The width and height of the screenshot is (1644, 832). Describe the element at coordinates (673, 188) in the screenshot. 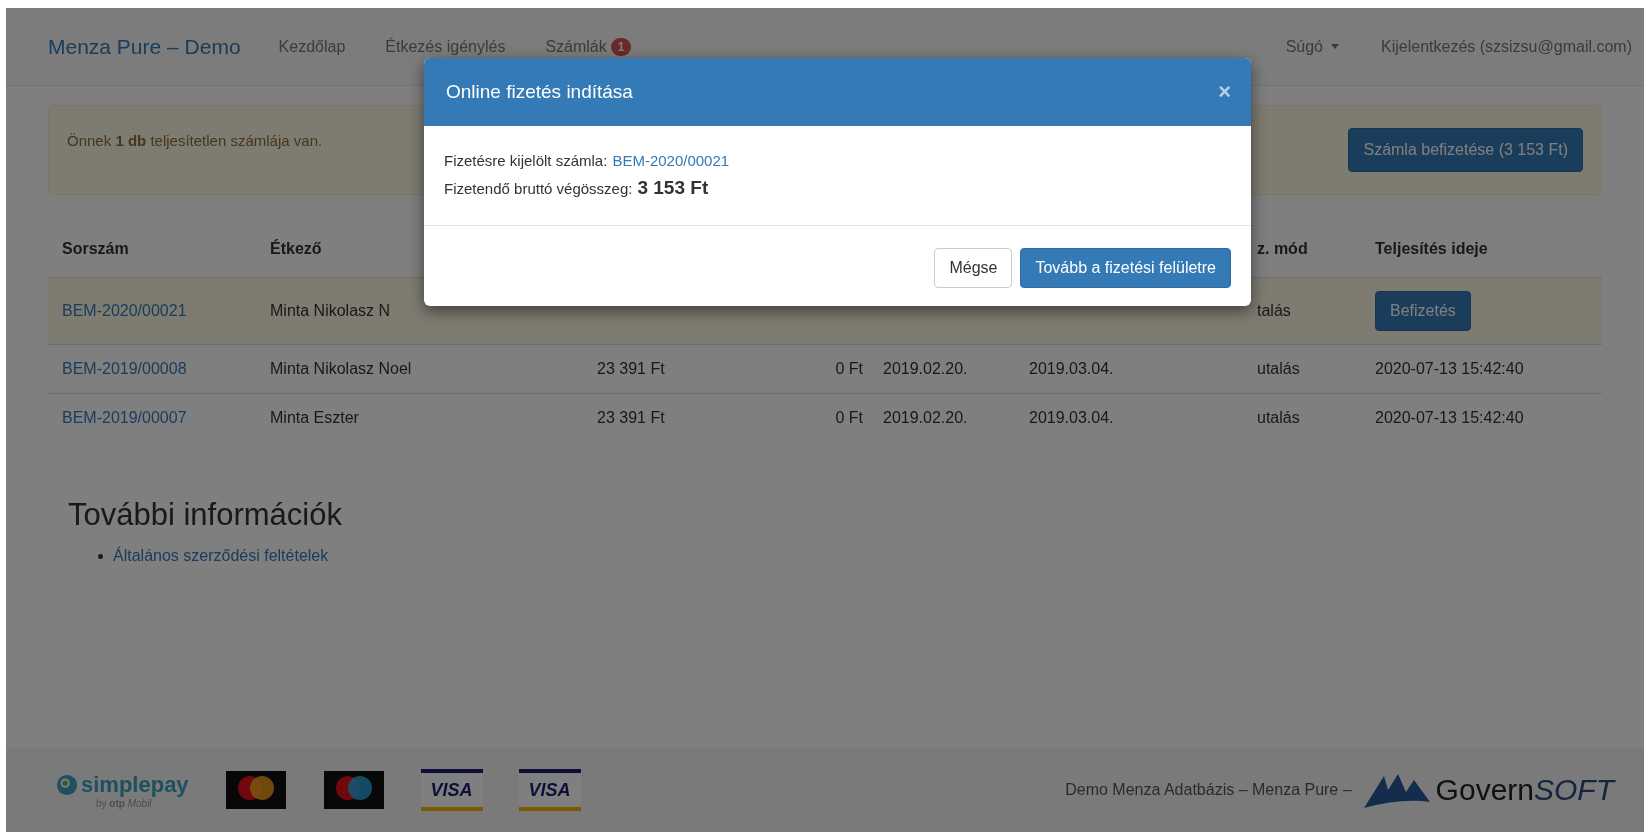

I see `total-amount: 3 153 Ft` at that location.